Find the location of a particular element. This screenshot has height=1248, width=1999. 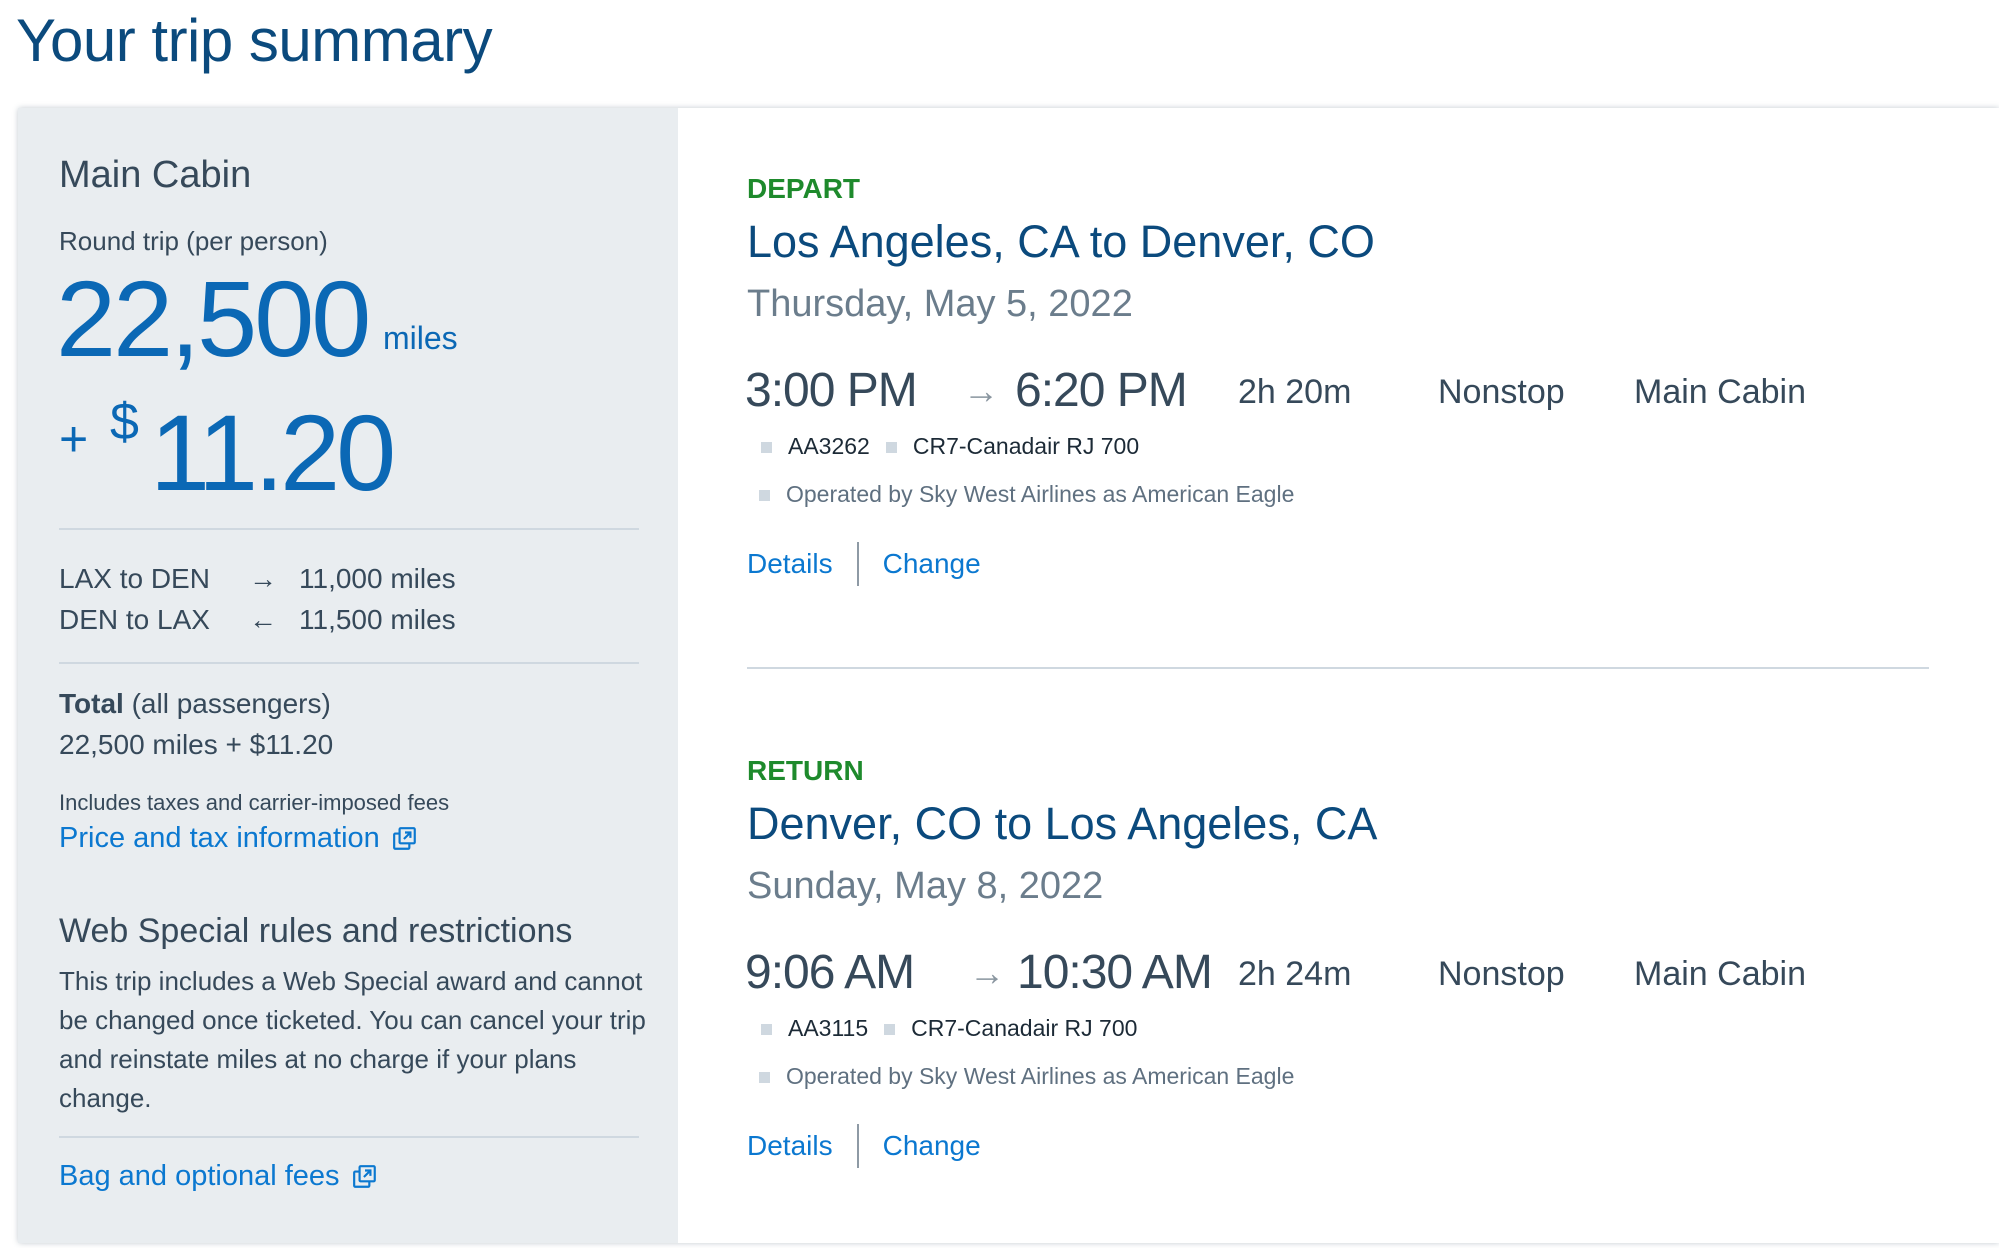

price-and-tax-link: Price and tax information is located at coordinates (238, 838).